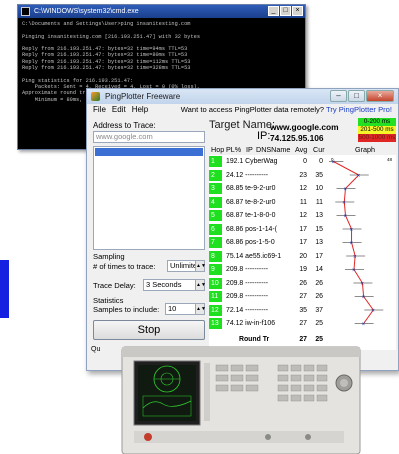 The image size is (399, 454). I want to click on cur-cell: 25, so click(319, 323).